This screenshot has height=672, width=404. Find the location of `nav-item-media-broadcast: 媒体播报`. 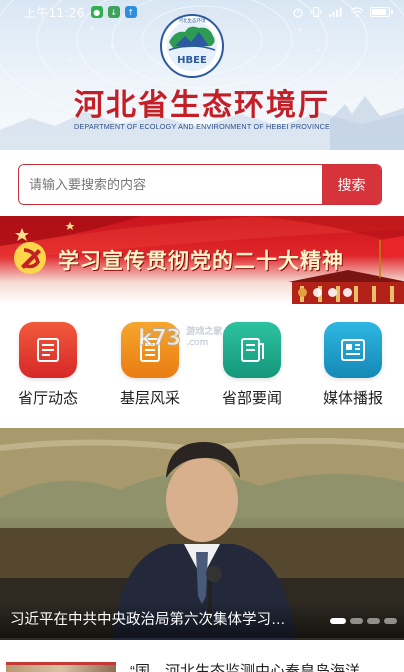

nav-item-media-broadcast: 媒体播报 is located at coordinates (353, 365).